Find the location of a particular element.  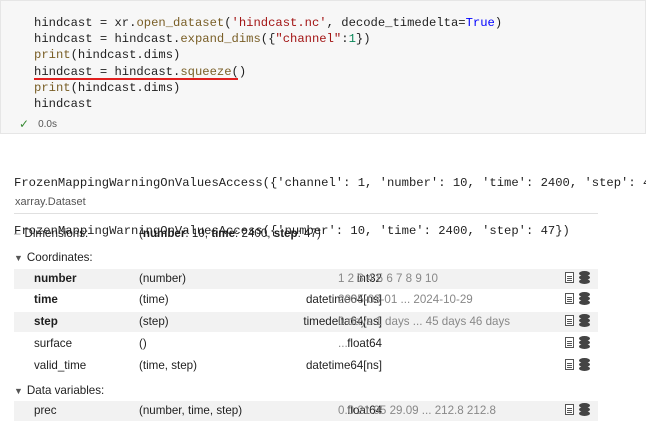

code-token: , is located at coordinates (334, 23).